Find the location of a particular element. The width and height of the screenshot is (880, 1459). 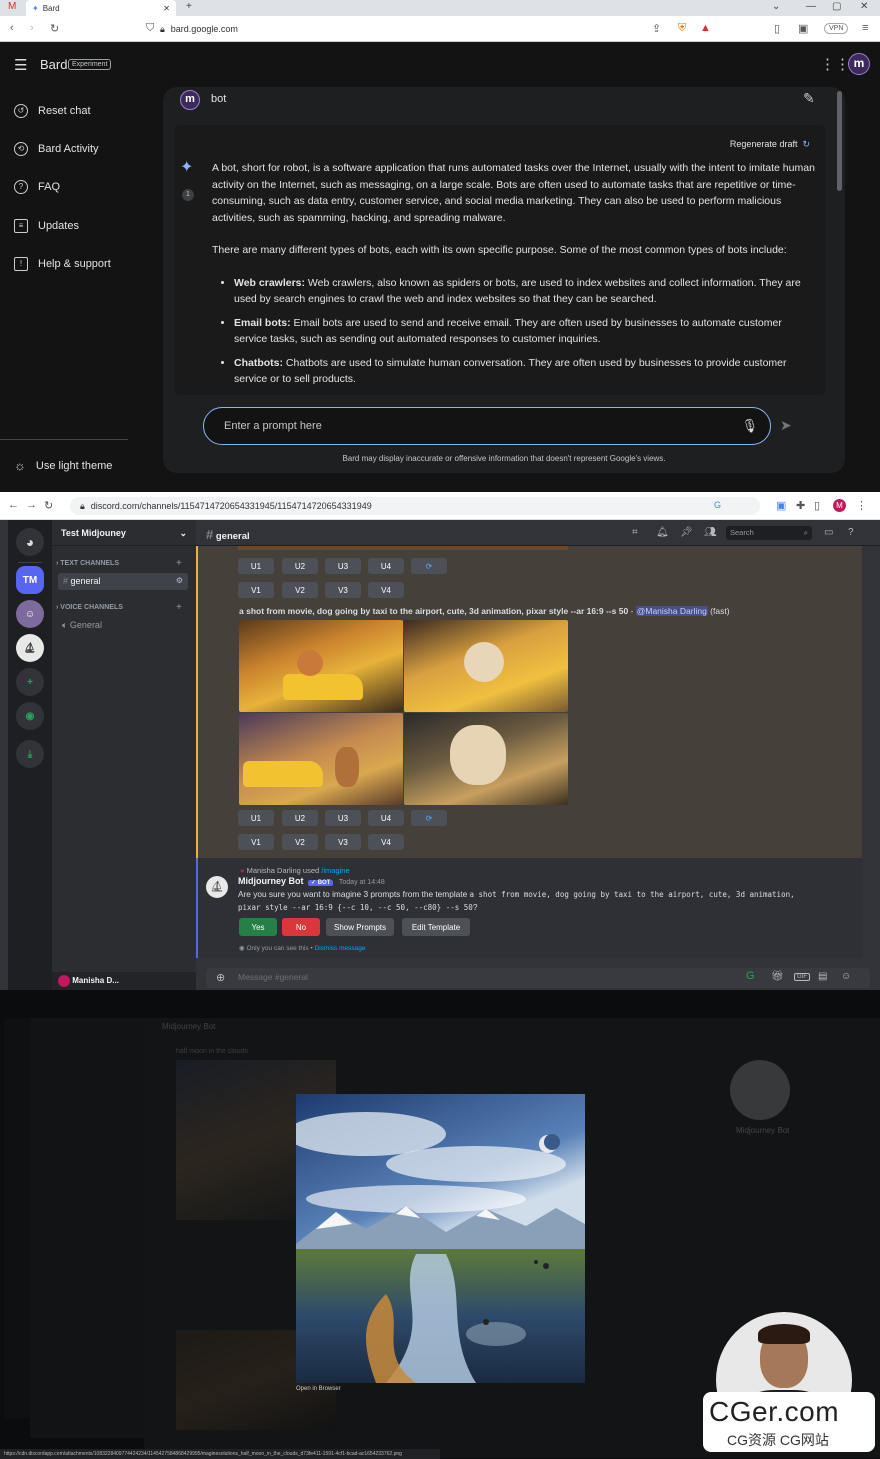

microphone-icon: 🎙︎ is located at coordinates (749, 426).